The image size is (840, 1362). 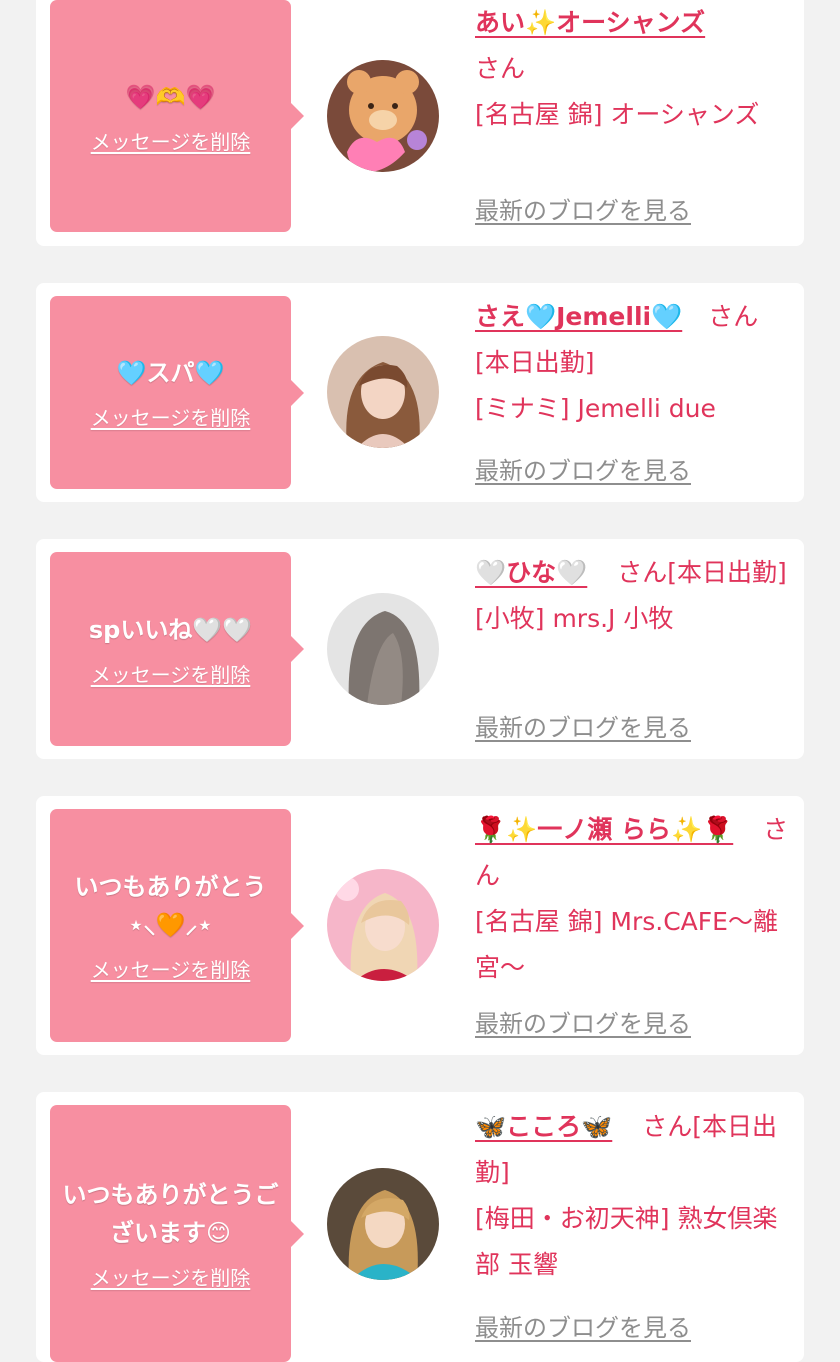 I want to click on message-text: 🩵スパ🩵, so click(x=170, y=373).